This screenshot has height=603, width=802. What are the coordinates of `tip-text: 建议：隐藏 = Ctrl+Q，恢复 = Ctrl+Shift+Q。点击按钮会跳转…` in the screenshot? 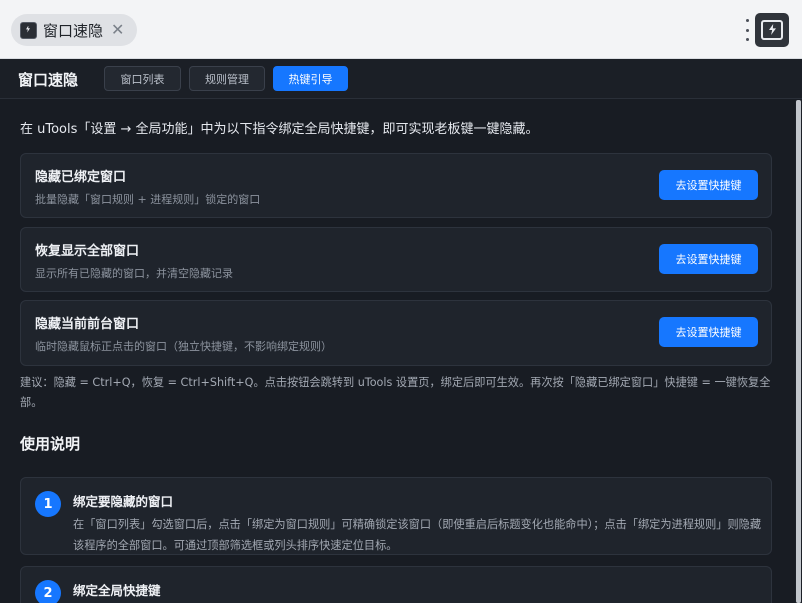 It's located at (395, 392).